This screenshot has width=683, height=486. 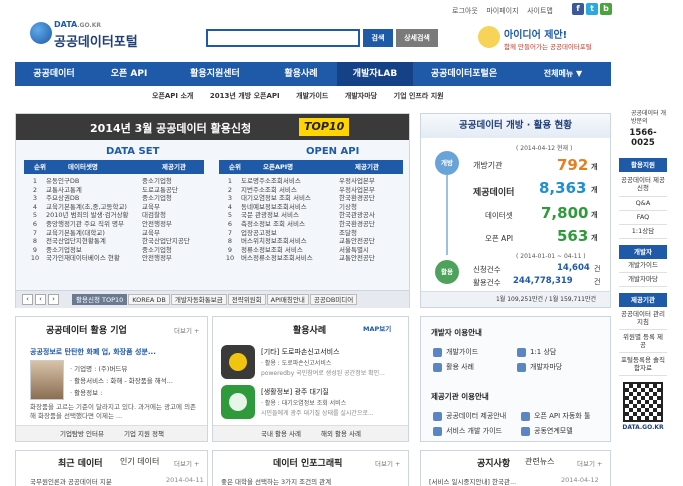 What do you see at coordinates (94, 224) in the screenshot?
I see `name-cell: 중앙행정기관 주요 직위 명부` at bounding box center [94, 224].